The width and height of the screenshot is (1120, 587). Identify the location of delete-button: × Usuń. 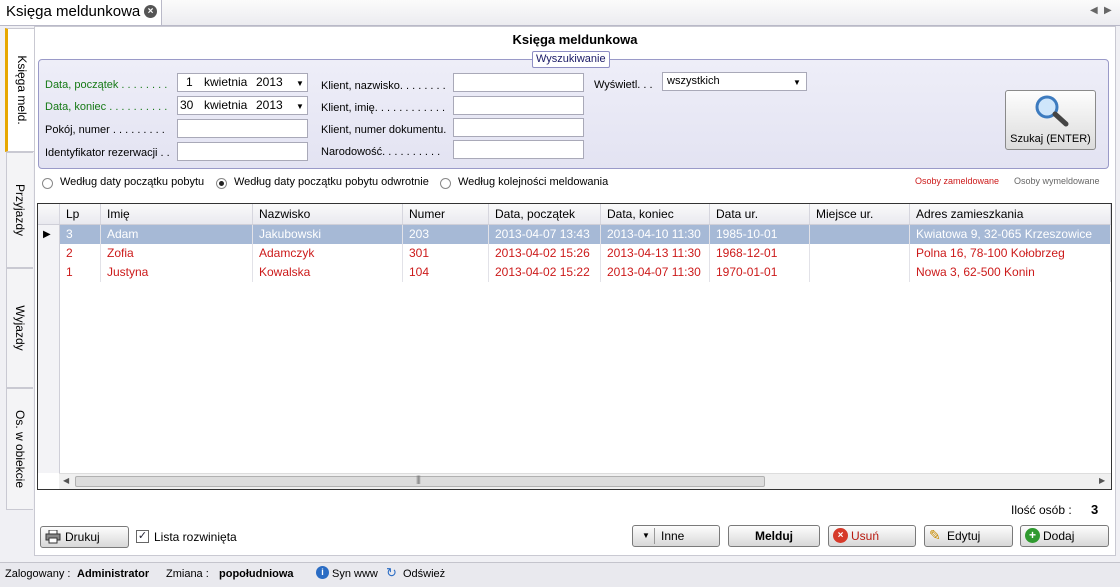
(872, 536).